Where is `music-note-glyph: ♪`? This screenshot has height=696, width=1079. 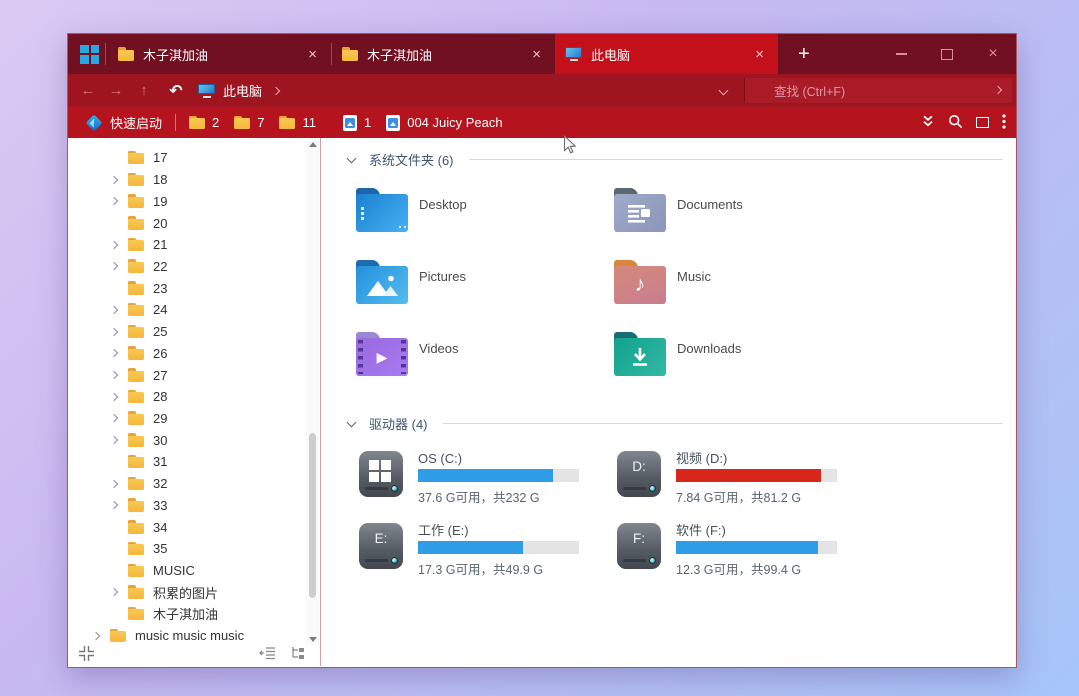
music-note-glyph: ♪ is located at coordinates (640, 284).